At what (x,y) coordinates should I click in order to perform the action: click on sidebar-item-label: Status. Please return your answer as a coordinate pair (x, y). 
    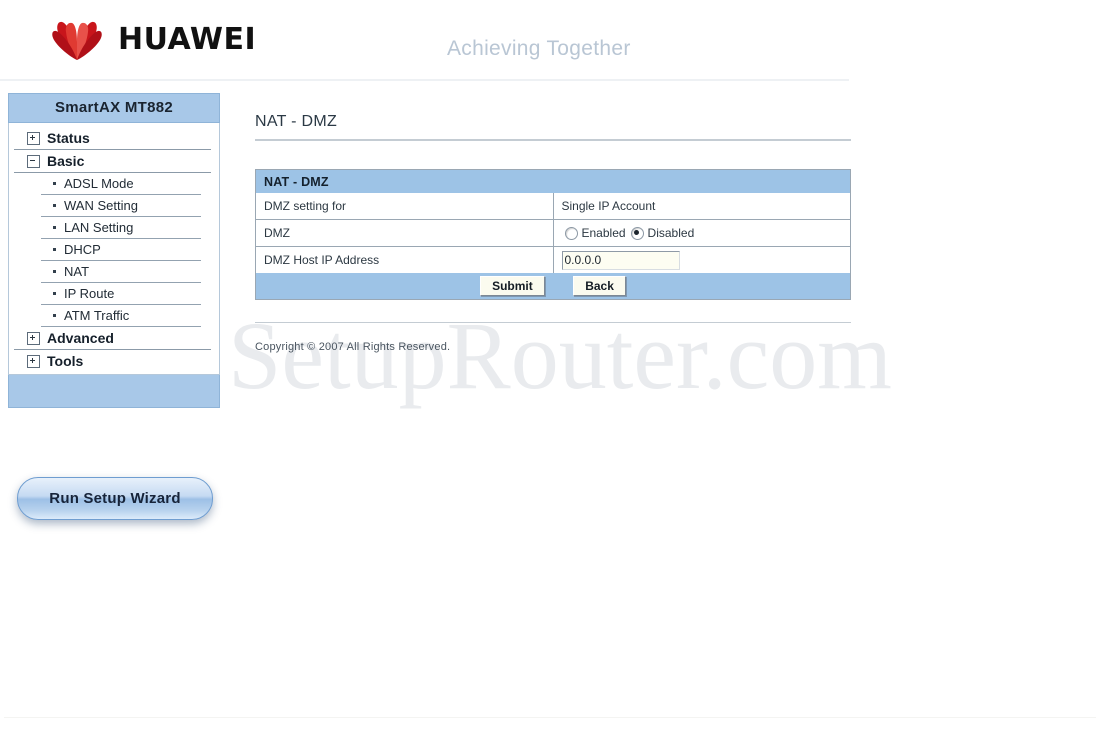
    Looking at the image, I should click on (68, 138).